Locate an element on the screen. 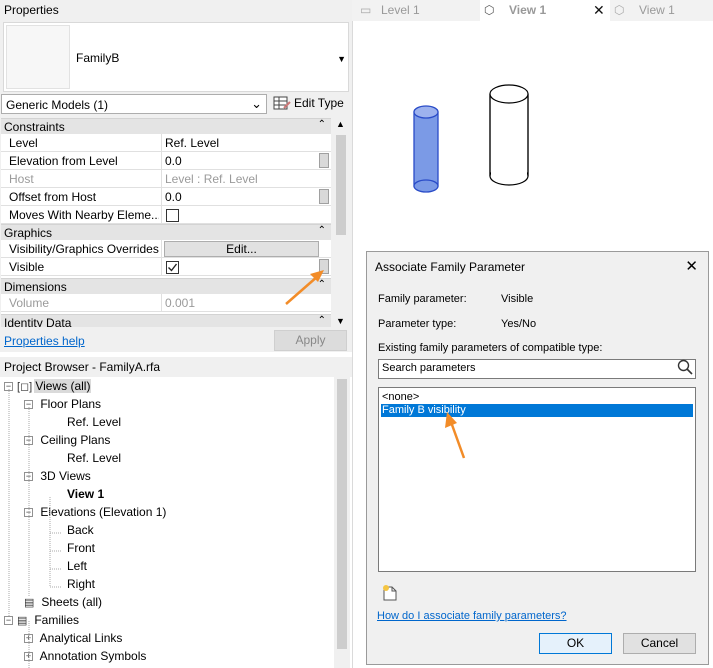 This screenshot has height=668, width=713. model-cylinders is located at coordinates (470, 140).